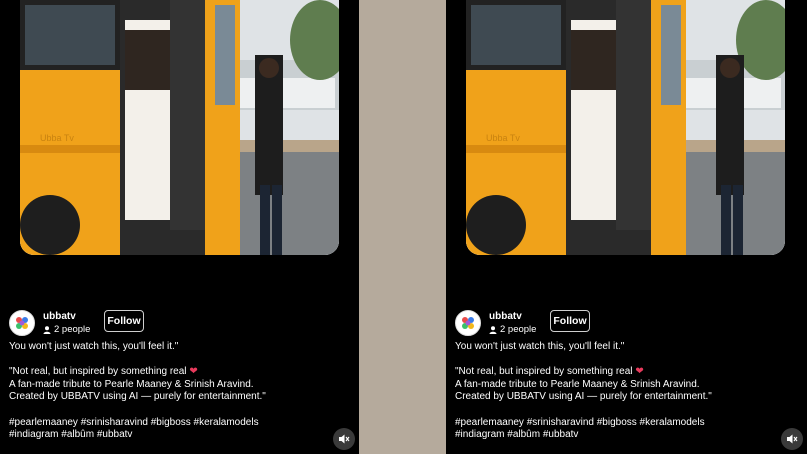 Image resolution: width=807 pixels, height=454 pixels. What do you see at coordinates (402, 227) in the screenshot?
I see `divider` at bounding box center [402, 227].